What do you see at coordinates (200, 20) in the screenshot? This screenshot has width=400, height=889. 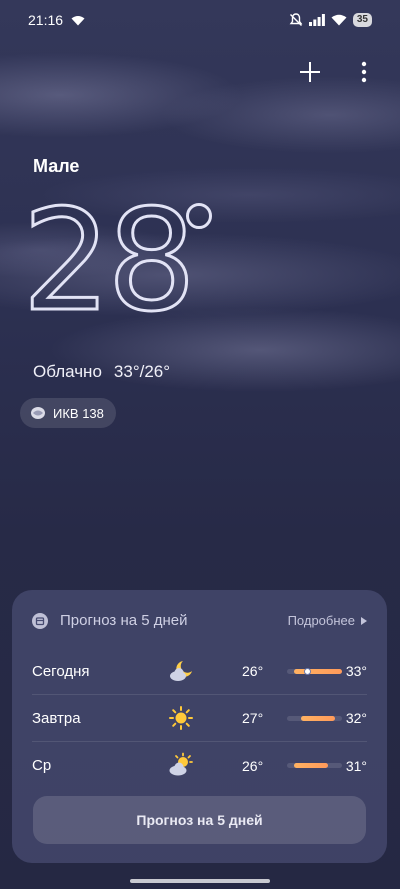 I see `status-bar: 21:16 35` at bounding box center [200, 20].